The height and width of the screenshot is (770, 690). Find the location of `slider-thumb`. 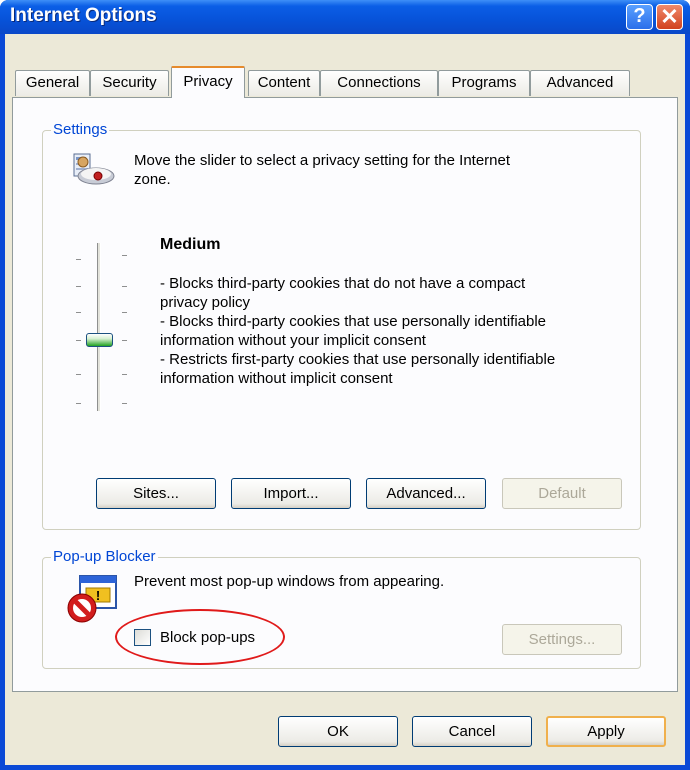

slider-thumb is located at coordinates (99, 340).